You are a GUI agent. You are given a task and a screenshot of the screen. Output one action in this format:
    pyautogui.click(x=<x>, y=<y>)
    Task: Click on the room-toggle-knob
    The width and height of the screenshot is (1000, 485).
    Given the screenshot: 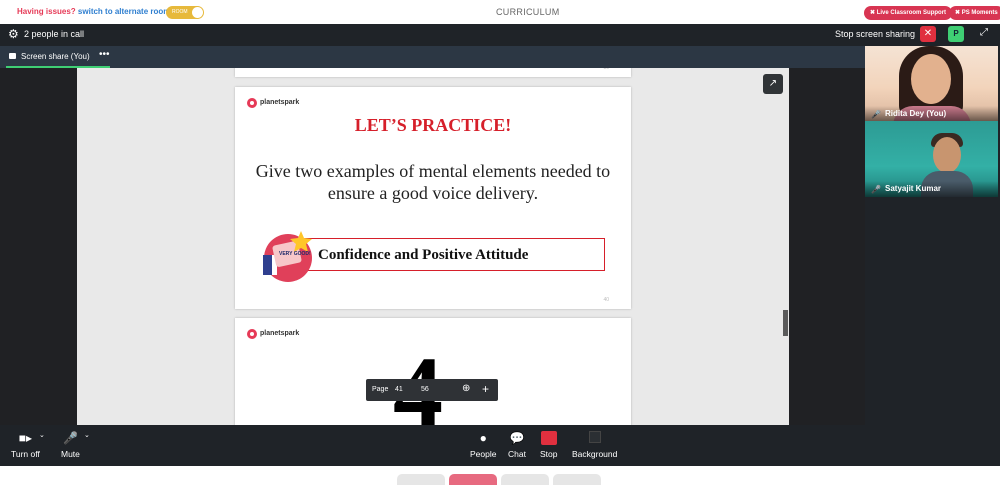 What is the action you would take?
    pyautogui.click(x=197, y=12)
    